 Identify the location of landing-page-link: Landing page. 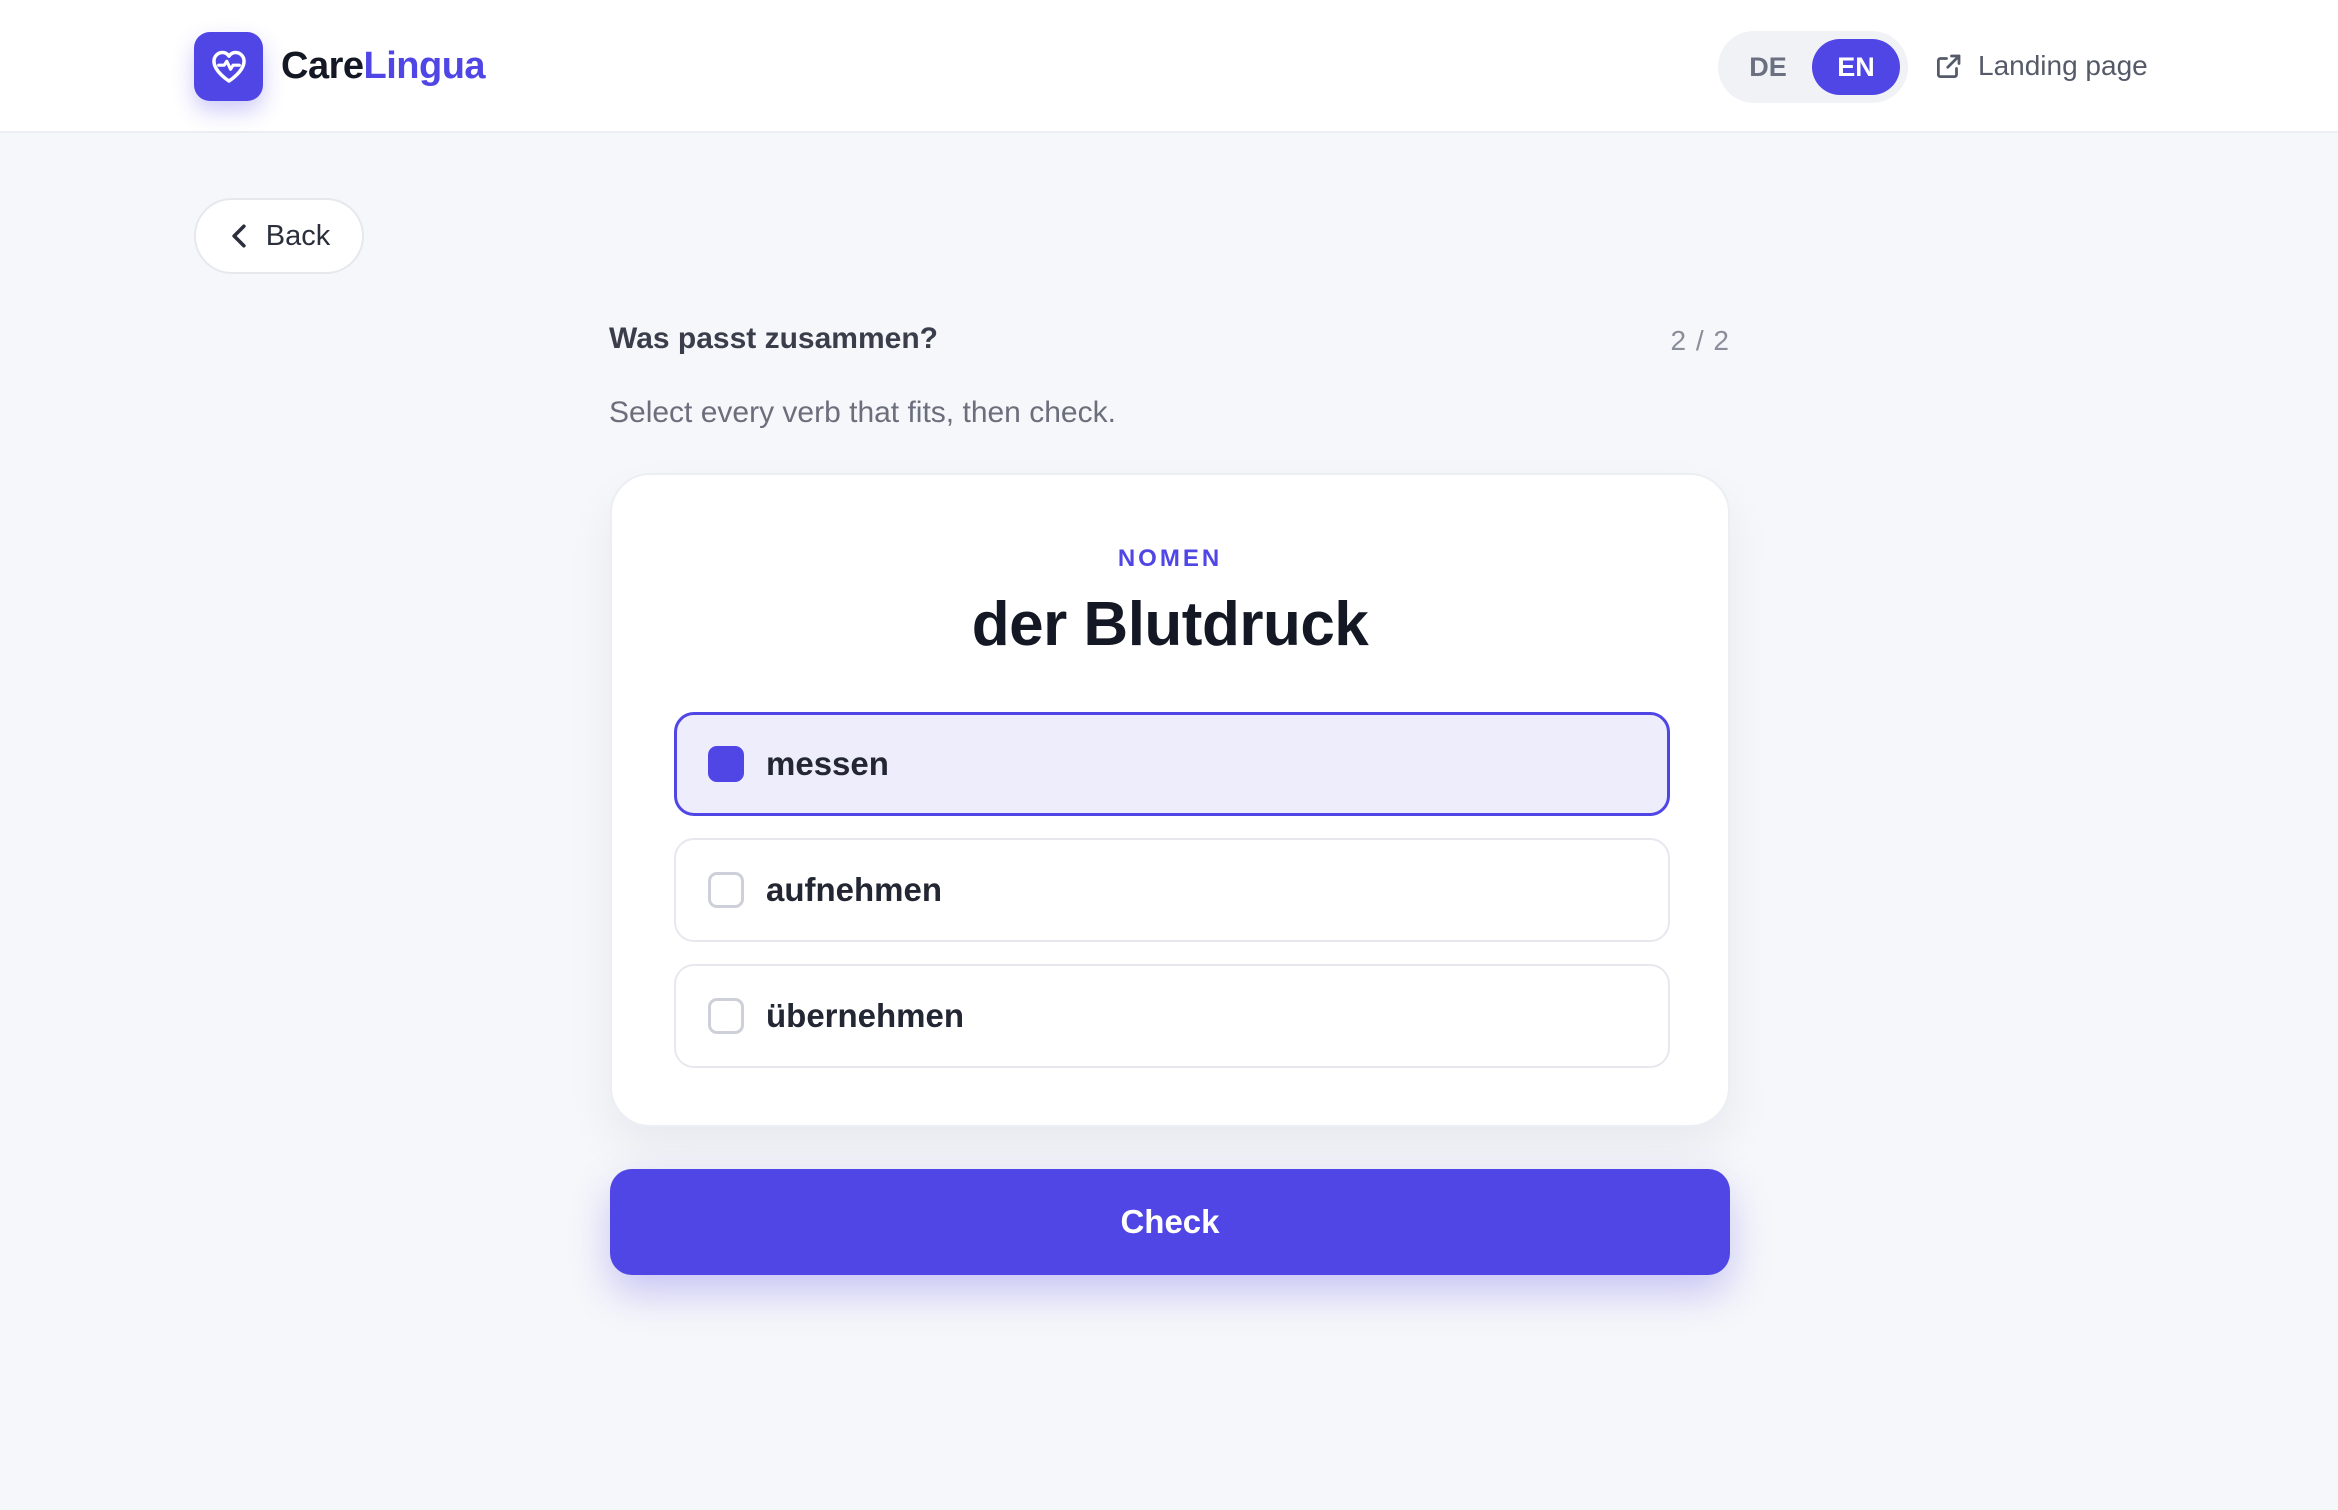
(2041, 66).